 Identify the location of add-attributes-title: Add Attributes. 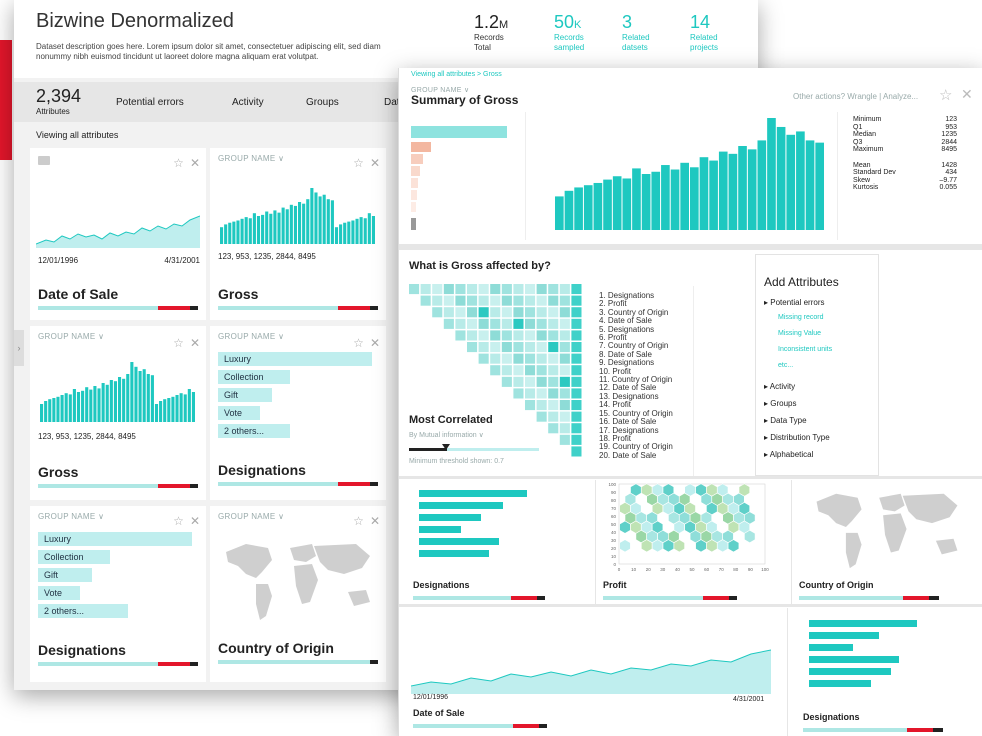
(801, 282).